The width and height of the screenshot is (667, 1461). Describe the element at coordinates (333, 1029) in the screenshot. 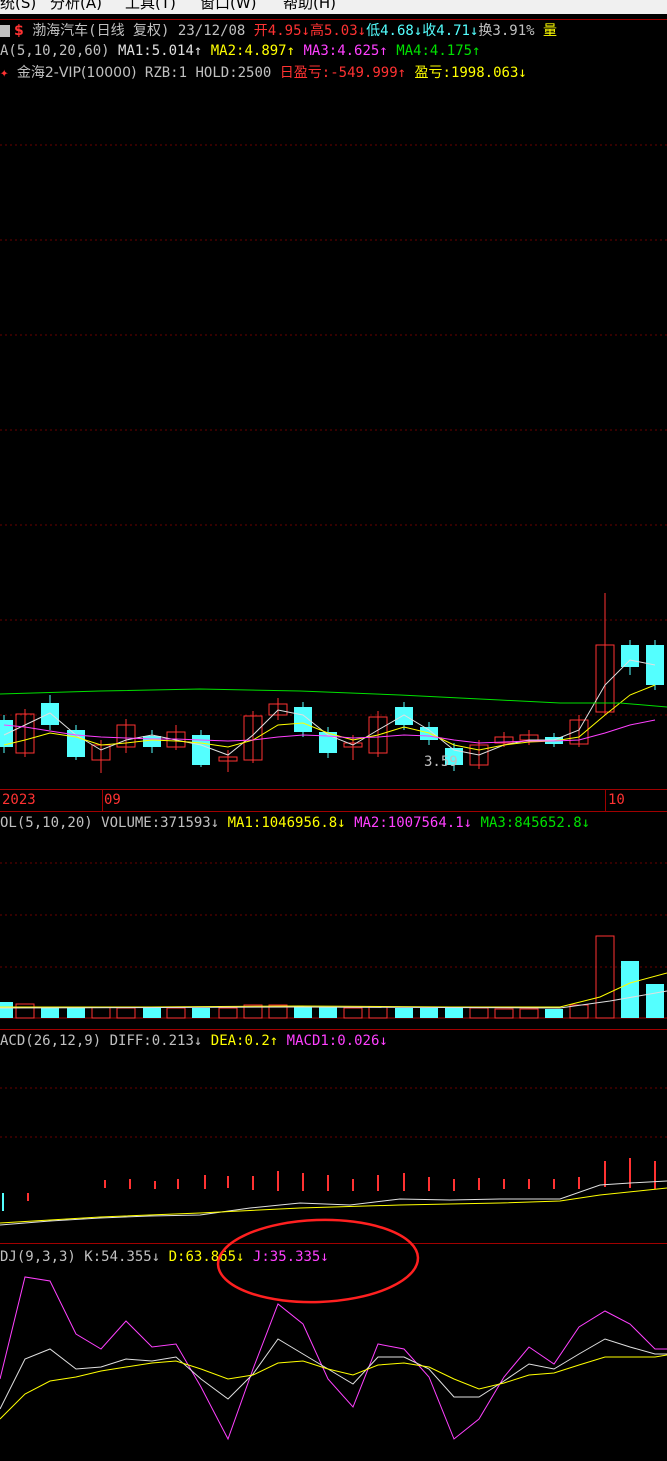

I see `panel-separator` at that location.